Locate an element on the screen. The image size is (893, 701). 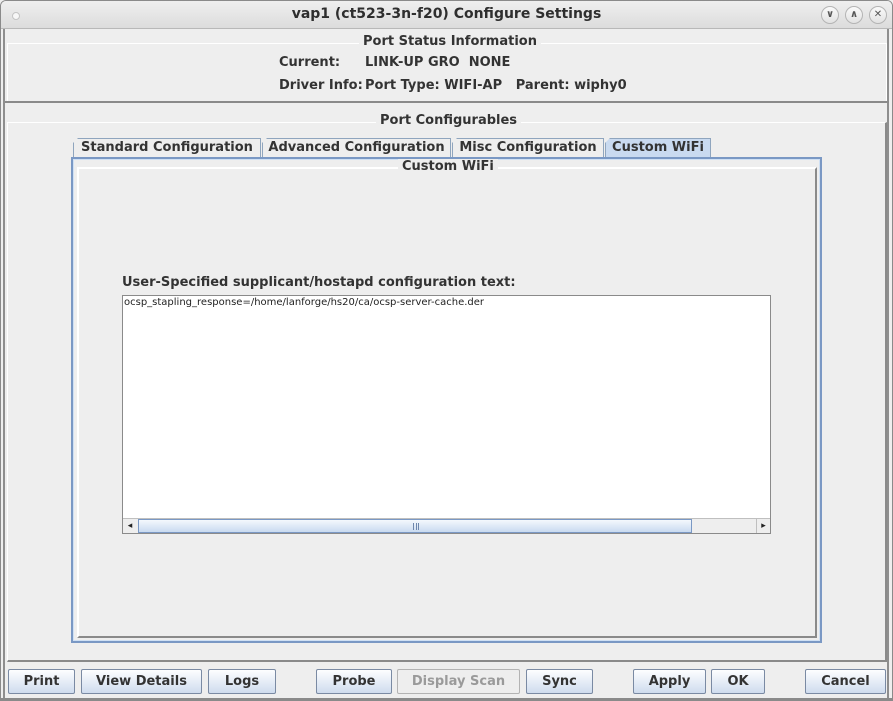
driver-info-value: Port Type: WIFI-AP Parent: wiphy0 is located at coordinates (496, 85).